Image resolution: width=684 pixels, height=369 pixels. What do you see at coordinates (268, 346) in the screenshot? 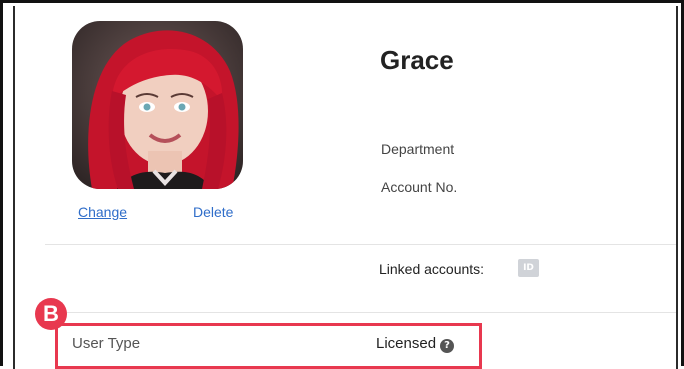
I see `annotation-highlight-box` at bounding box center [268, 346].